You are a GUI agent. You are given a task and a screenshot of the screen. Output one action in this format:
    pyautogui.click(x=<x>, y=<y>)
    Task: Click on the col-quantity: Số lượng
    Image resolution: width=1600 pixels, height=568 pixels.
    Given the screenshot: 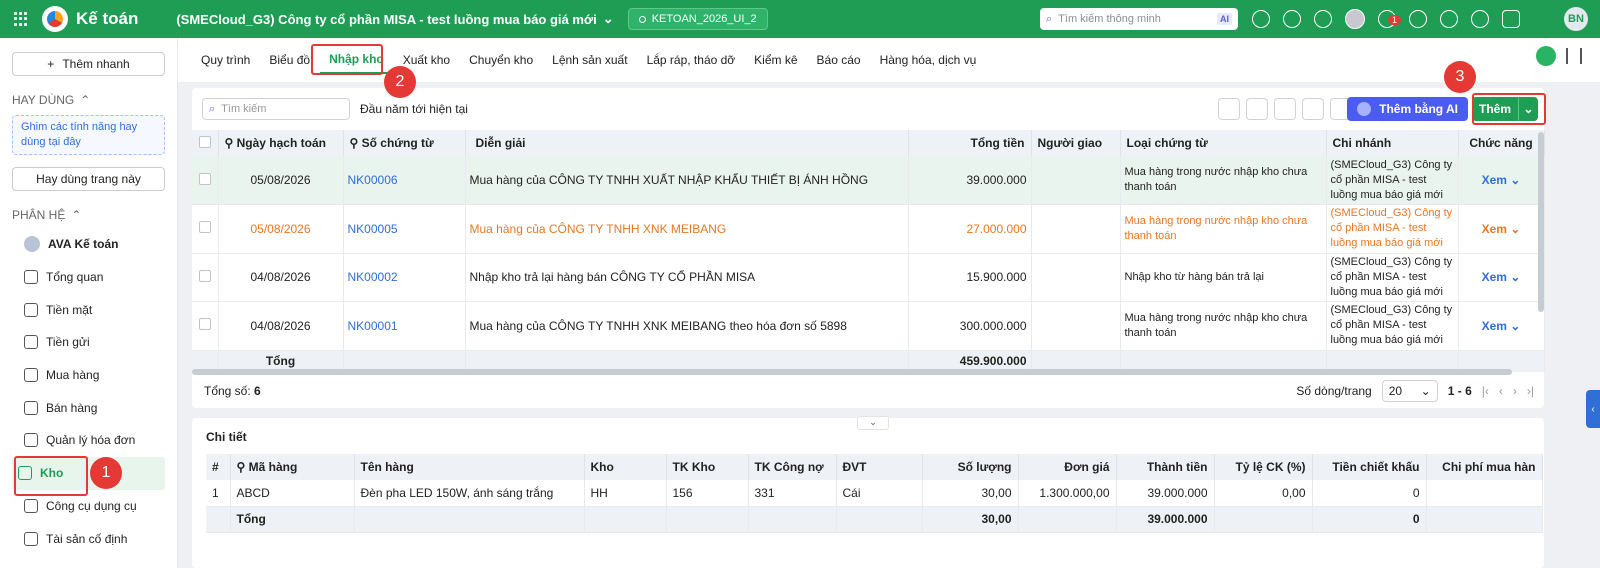 What is the action you would take?
    pyautogui.click(x=970, y=467)
    